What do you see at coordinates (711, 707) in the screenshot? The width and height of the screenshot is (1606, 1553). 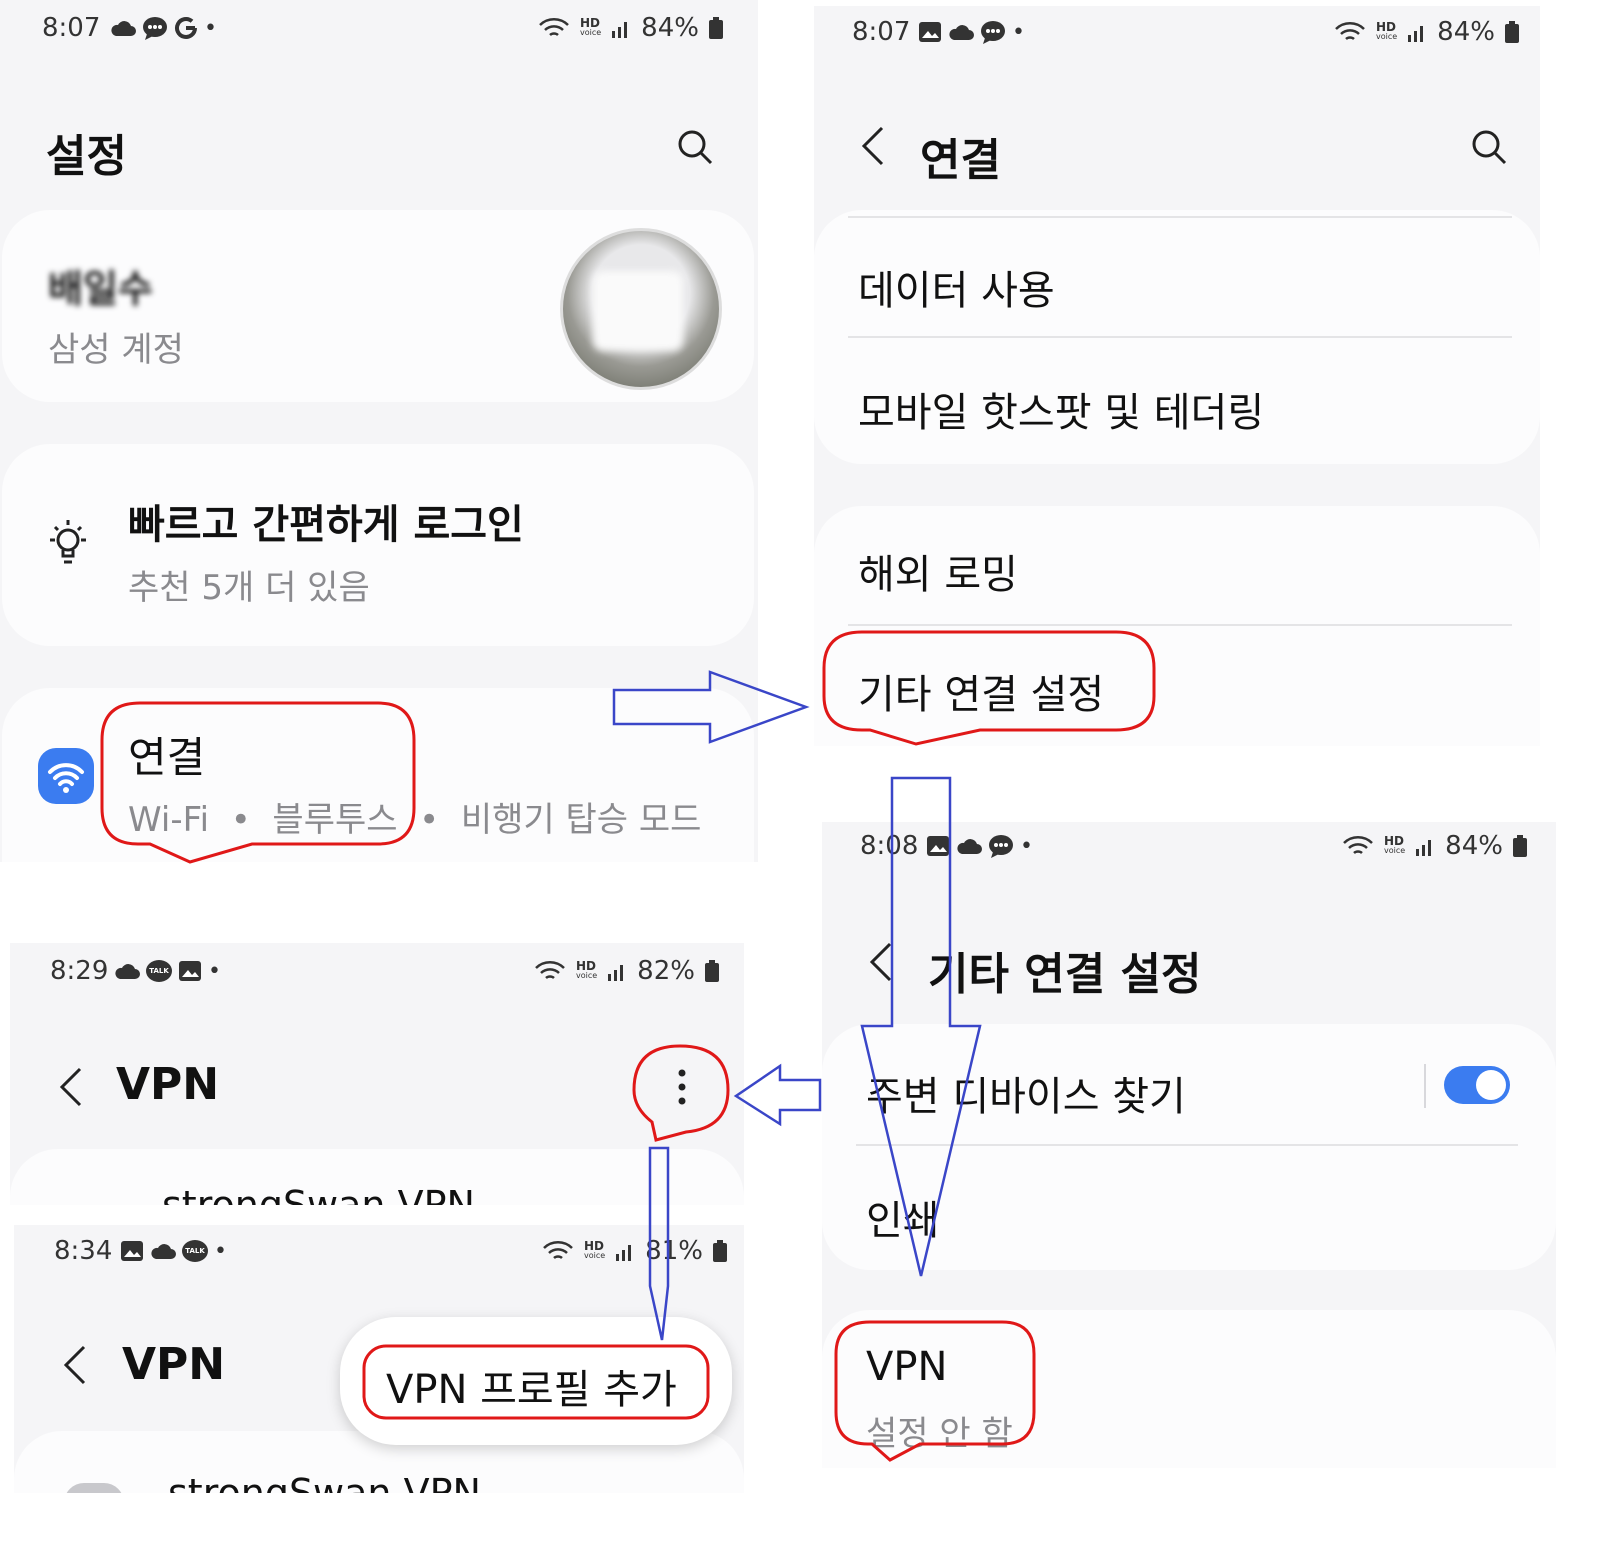 I see `arrow-right` at bounding box center [711, 707].